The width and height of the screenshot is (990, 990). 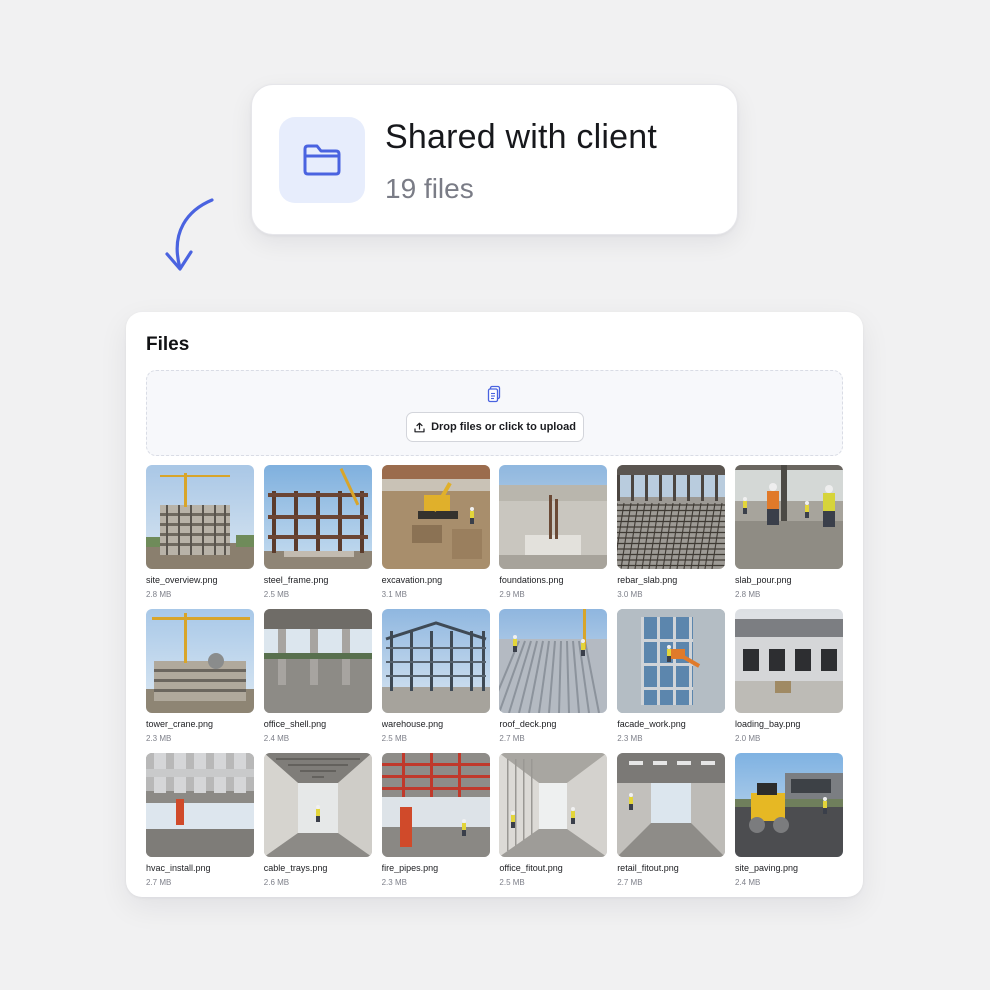 What do you see at coordinates (767, 724) in the screenshot?
I see `file-name: loading_bay.png` at bounding box center [767, 724].